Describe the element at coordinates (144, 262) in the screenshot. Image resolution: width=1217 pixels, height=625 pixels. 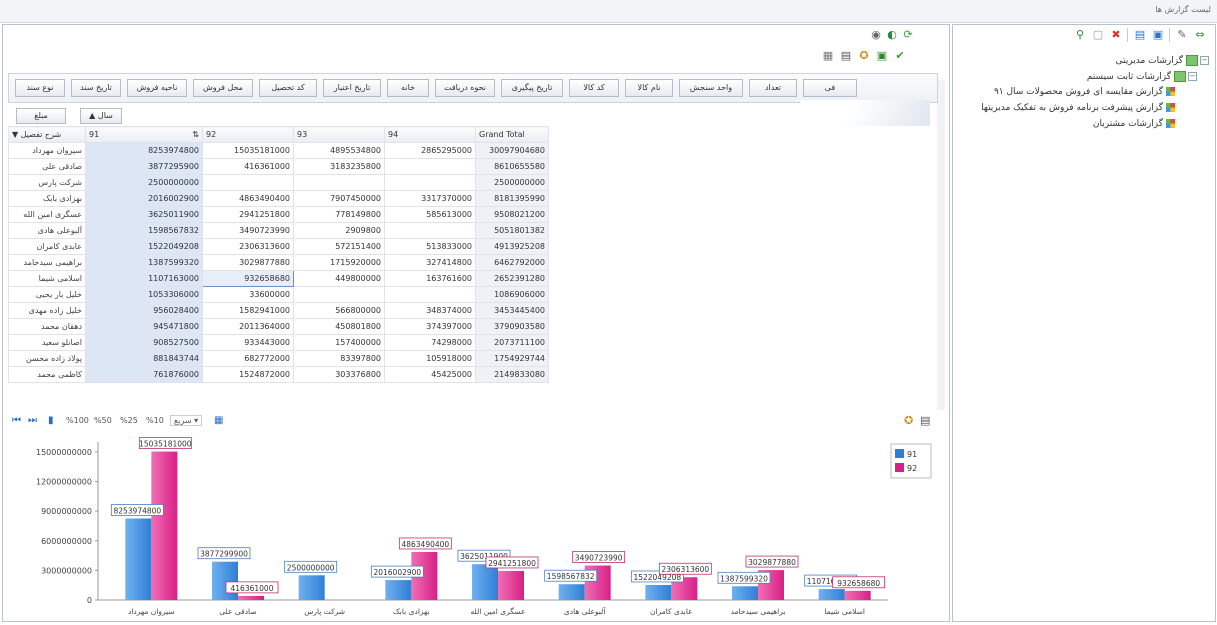
I see `pivot-cell: 1387599320` at that location.